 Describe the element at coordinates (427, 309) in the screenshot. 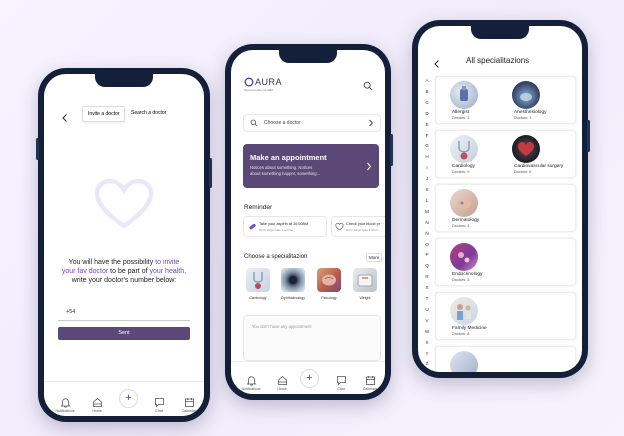

I see `alphabet-letter: U` at that location.